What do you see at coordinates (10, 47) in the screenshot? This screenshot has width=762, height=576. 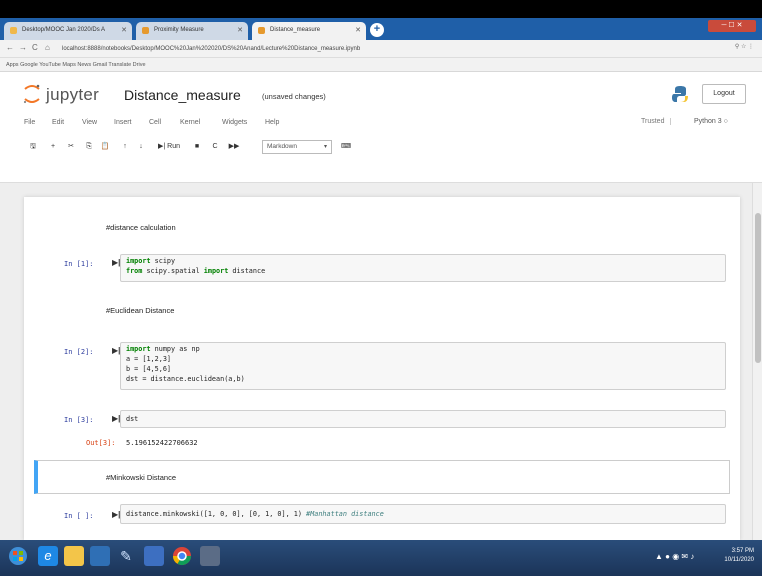 I see `back-icon: ←` at bounding box center [10, 47].